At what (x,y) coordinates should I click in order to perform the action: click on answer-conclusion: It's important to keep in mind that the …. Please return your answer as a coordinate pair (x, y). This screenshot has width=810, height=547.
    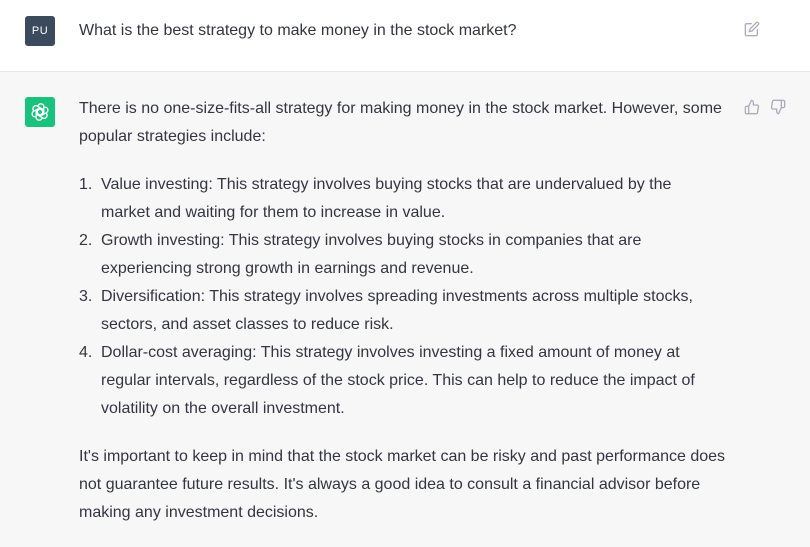
    Looking at the image, I should click on (402, 484).